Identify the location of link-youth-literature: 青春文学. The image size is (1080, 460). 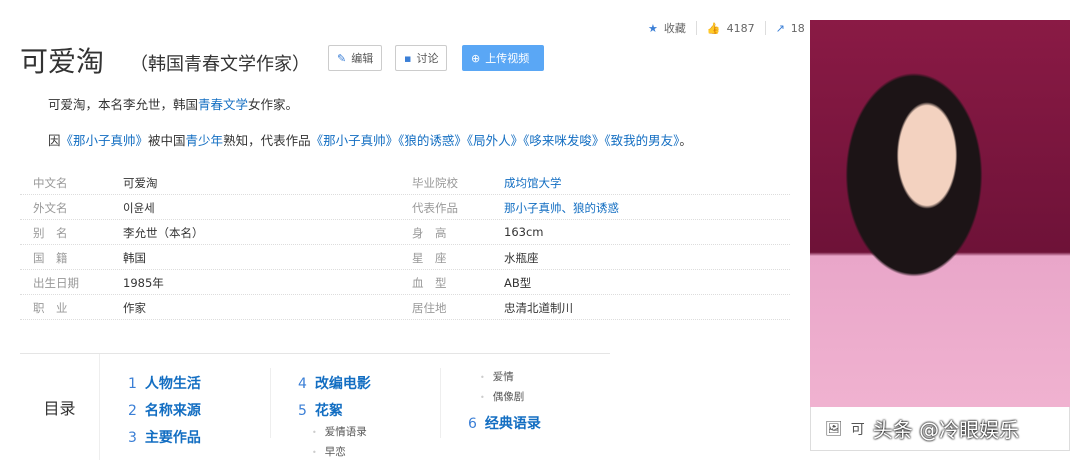
(223, 104).